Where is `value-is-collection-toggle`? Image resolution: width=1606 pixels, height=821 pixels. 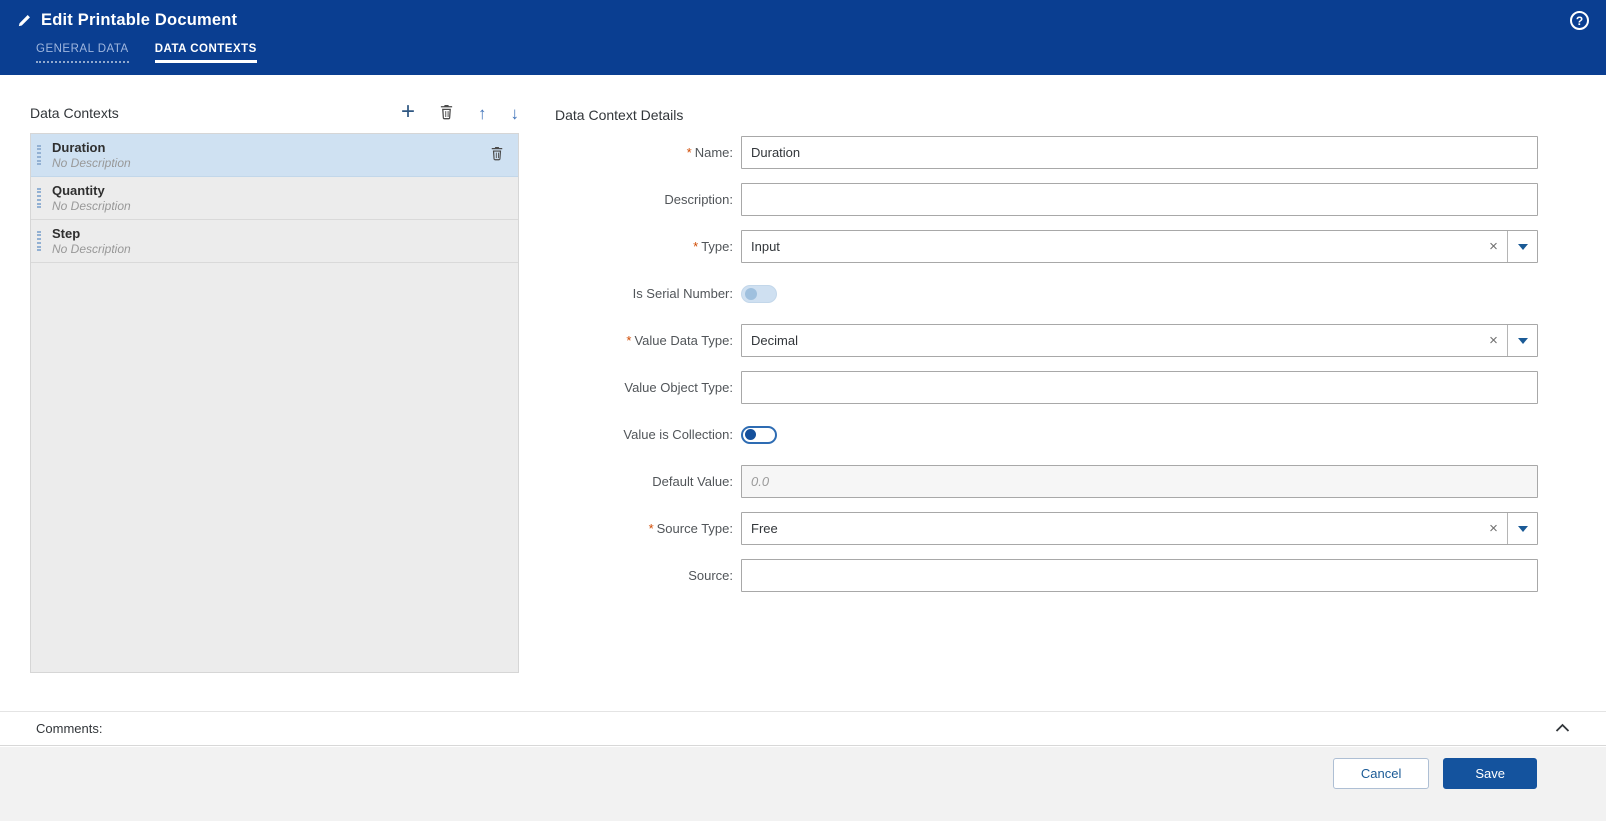
value-is-collection-toggle is located at coordinates (759, 434).